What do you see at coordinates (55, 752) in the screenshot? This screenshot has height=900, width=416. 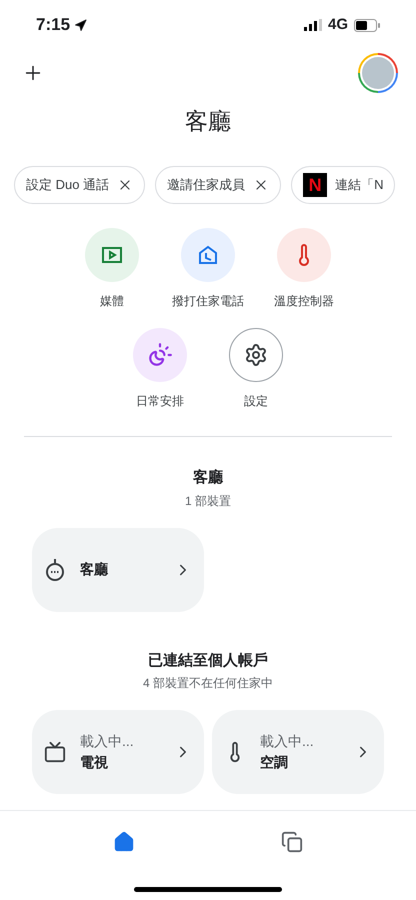 I see `tv-icon` at bounding box center [55, 752].